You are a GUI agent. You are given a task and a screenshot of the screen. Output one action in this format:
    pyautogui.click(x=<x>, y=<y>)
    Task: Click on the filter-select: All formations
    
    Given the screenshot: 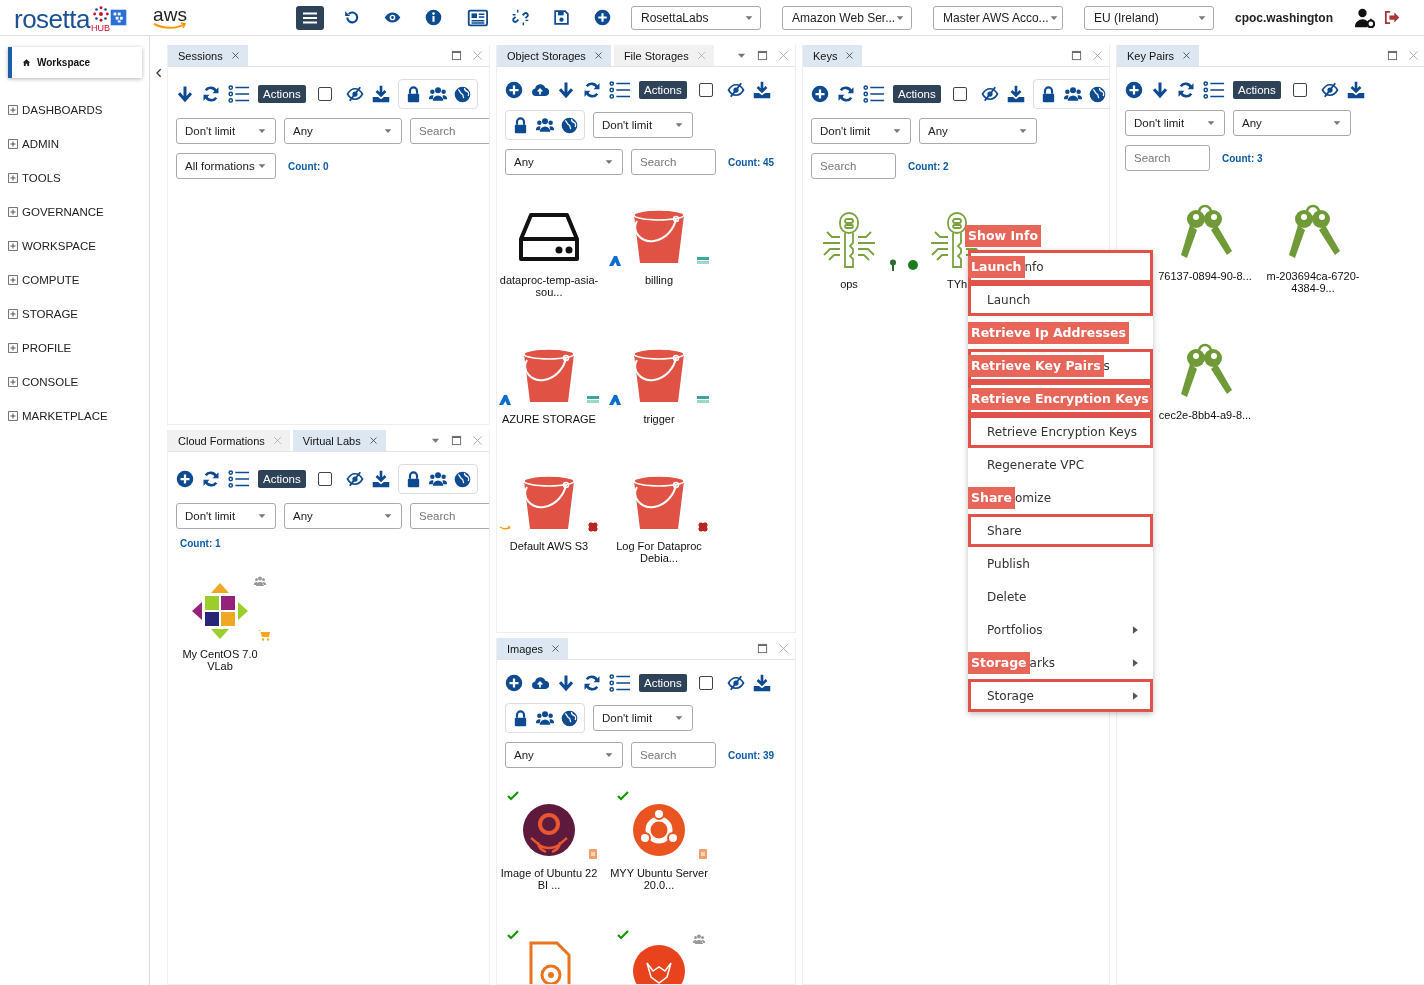 What is the action you would take?
    pyautogui.click(x=226, y=166)
    